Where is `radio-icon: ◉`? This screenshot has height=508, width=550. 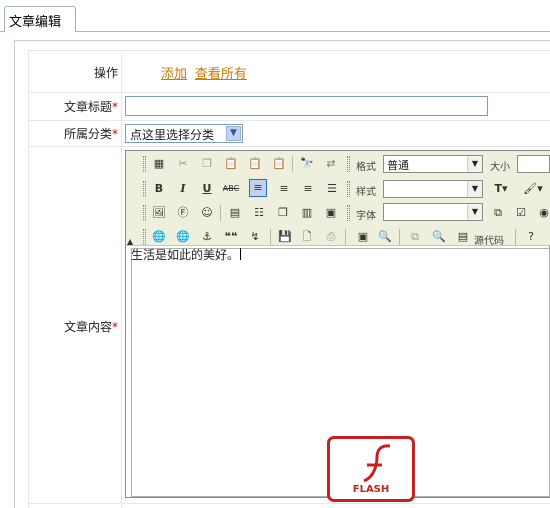
radio-icon: ◉ is located at coordinates (542, 213).